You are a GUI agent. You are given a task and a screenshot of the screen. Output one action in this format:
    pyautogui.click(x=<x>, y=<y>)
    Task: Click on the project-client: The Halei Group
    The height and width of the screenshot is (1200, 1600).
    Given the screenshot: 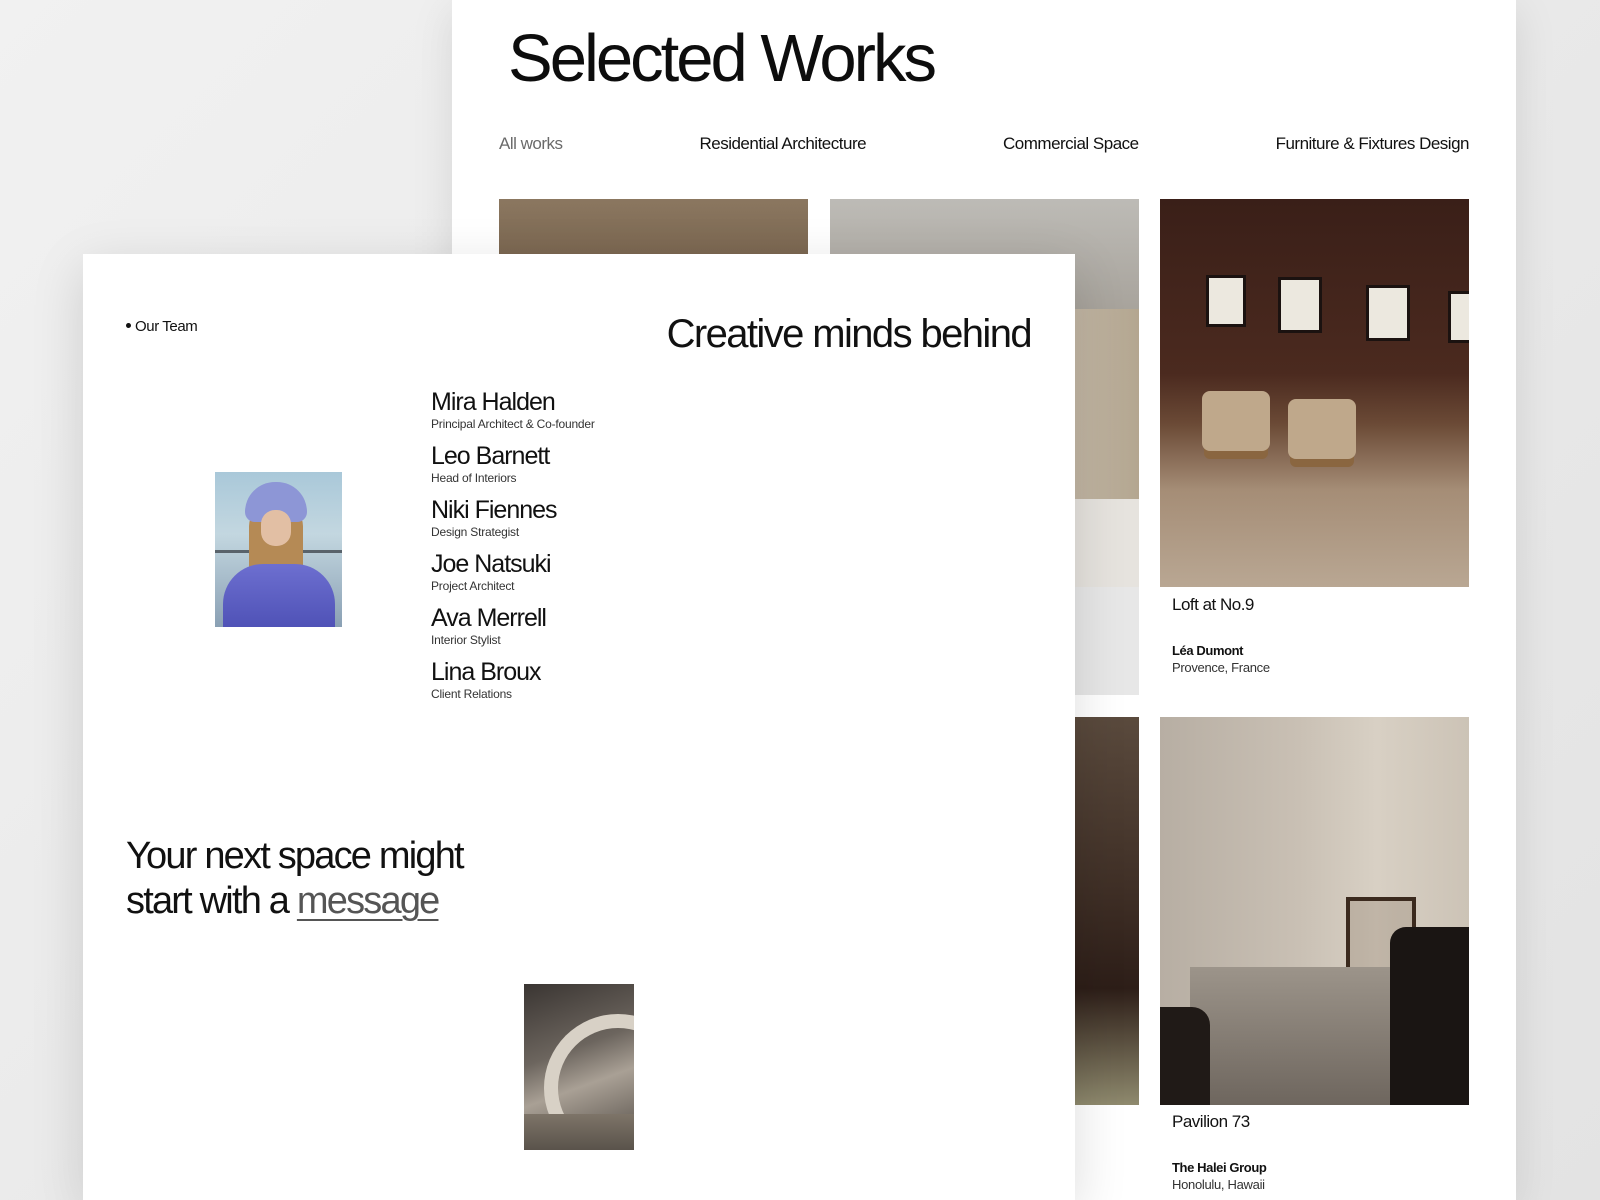 What is the action you would take?
    pyautogui.click(x=1219, y=1167)
    